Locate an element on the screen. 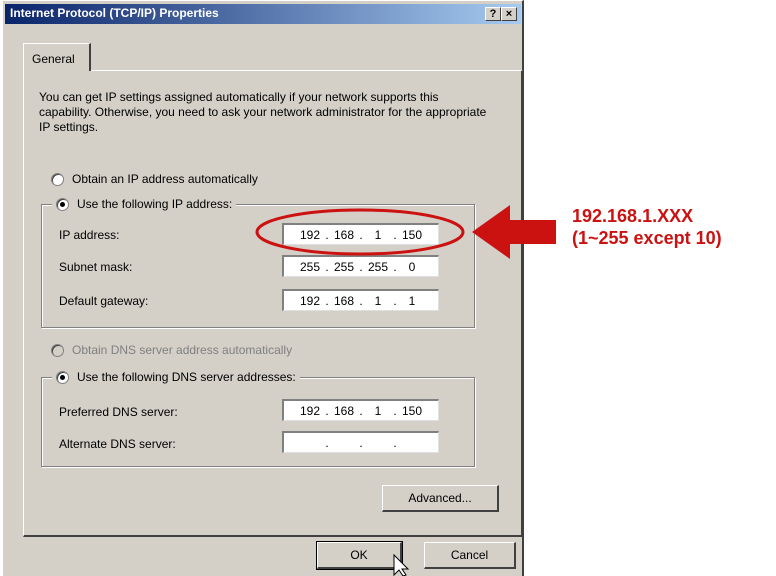 Image resolution: width=776 pixels, height=576 pixels. obtain-ip-auto-label: Obtain an IP address automatically is located at coordinates (165, 179).